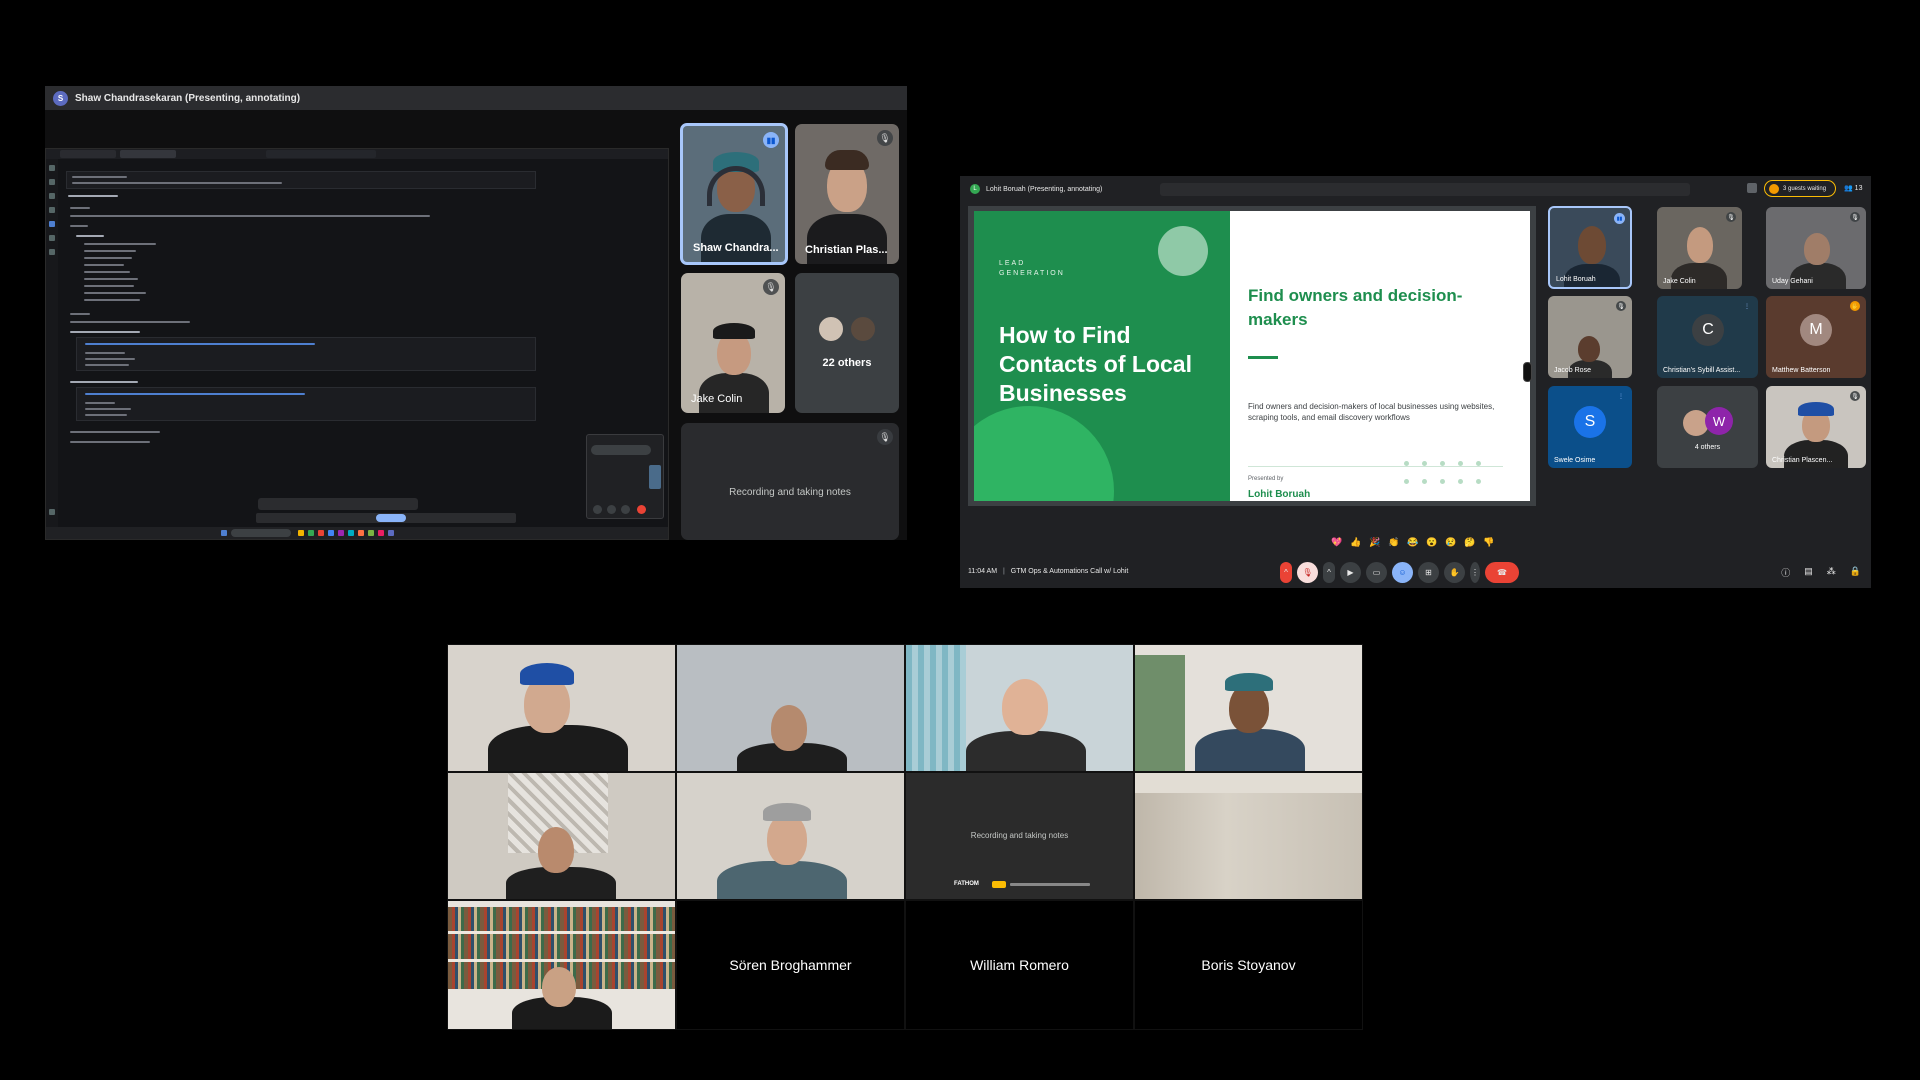 This screenshot has height=1080, width=1920. What do you see at coordinates (1376, 572) in the screenshot?
I see `captions-button: ▭` at bounding box center [1376, 572].